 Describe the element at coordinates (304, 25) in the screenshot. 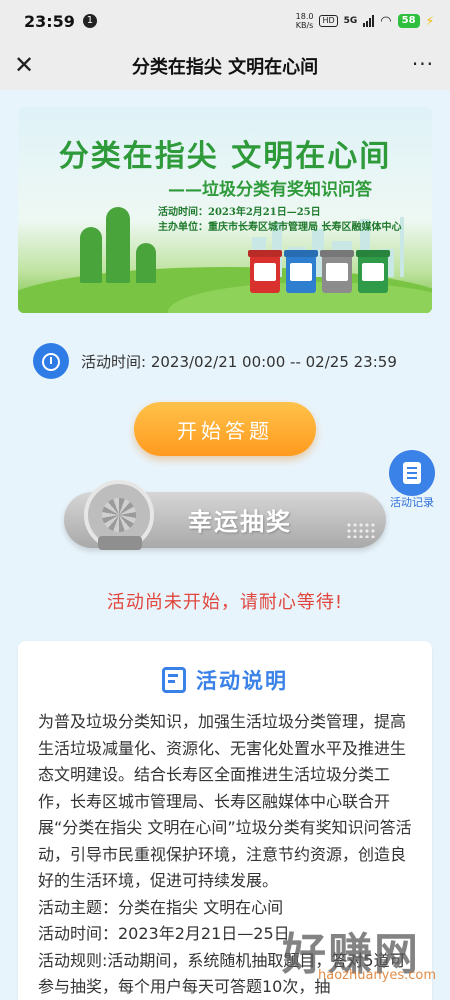

I see `net-speed-unit: KB/s` at that location.